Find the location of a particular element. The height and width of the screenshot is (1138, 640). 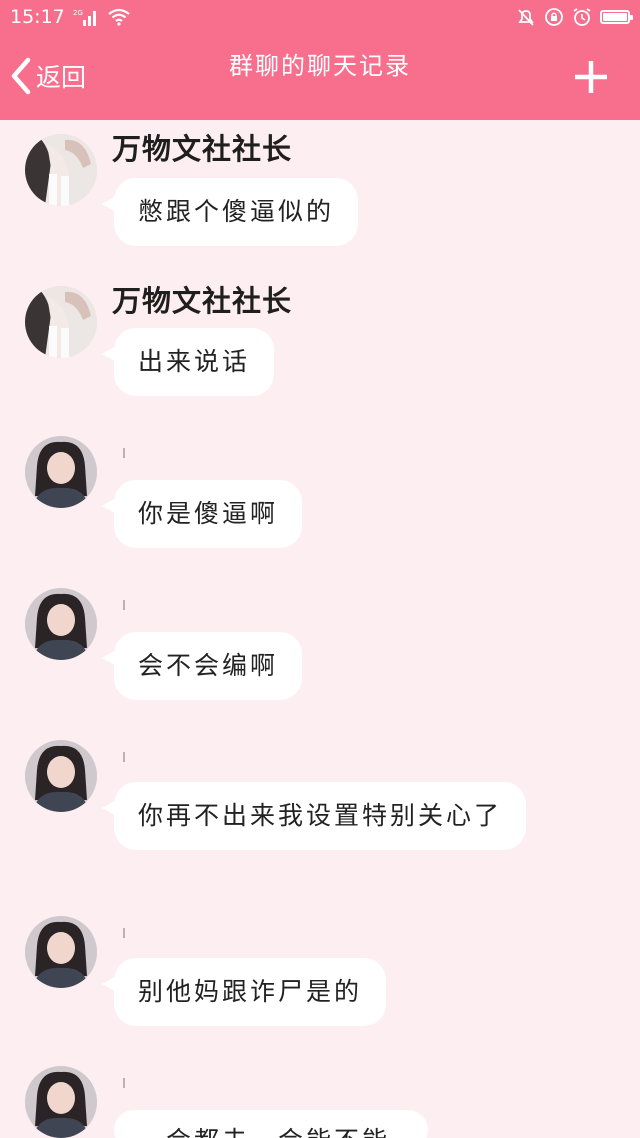

page-title: 群聊的聊天记录 is located at coordinates (320, 66).